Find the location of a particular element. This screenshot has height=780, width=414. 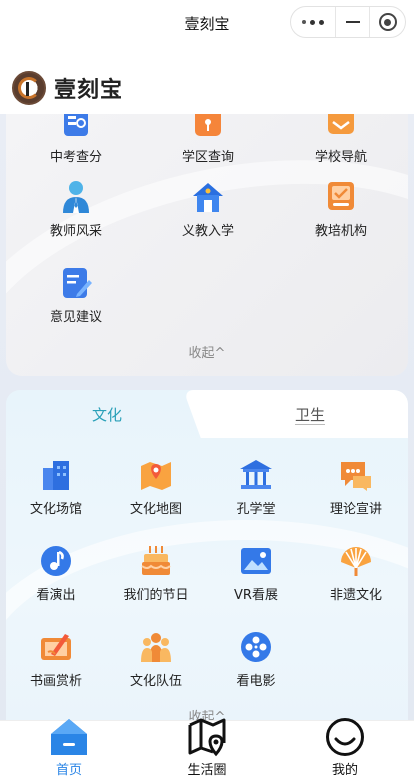

grid-item-training-org: 教培机构 is located at coordinates (341, 209).